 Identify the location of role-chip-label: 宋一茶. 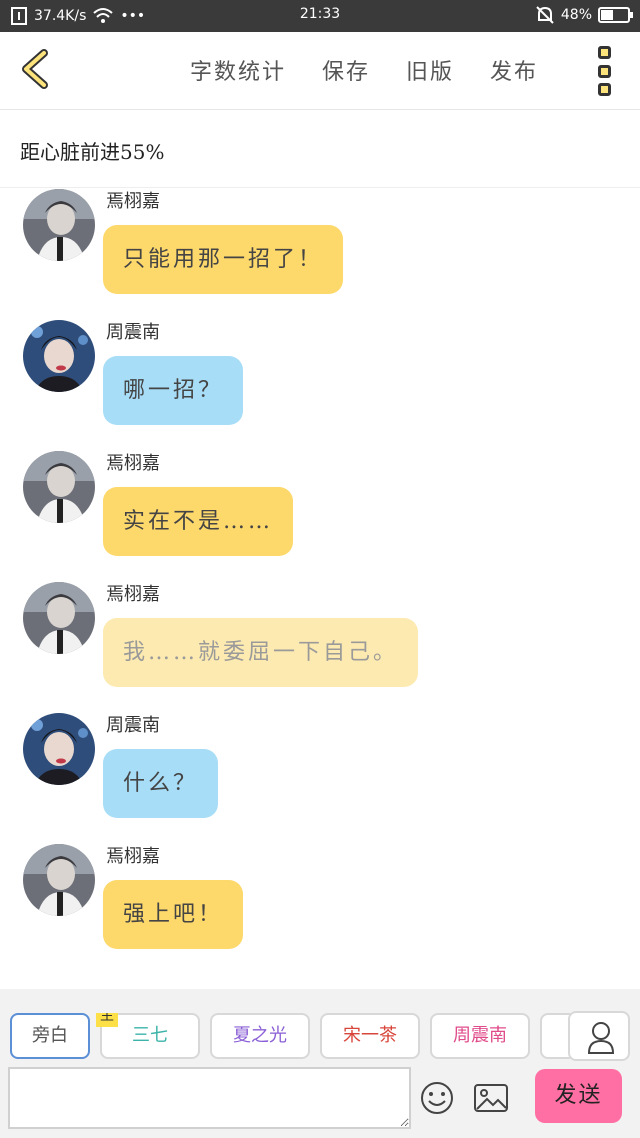
(370, 1035).